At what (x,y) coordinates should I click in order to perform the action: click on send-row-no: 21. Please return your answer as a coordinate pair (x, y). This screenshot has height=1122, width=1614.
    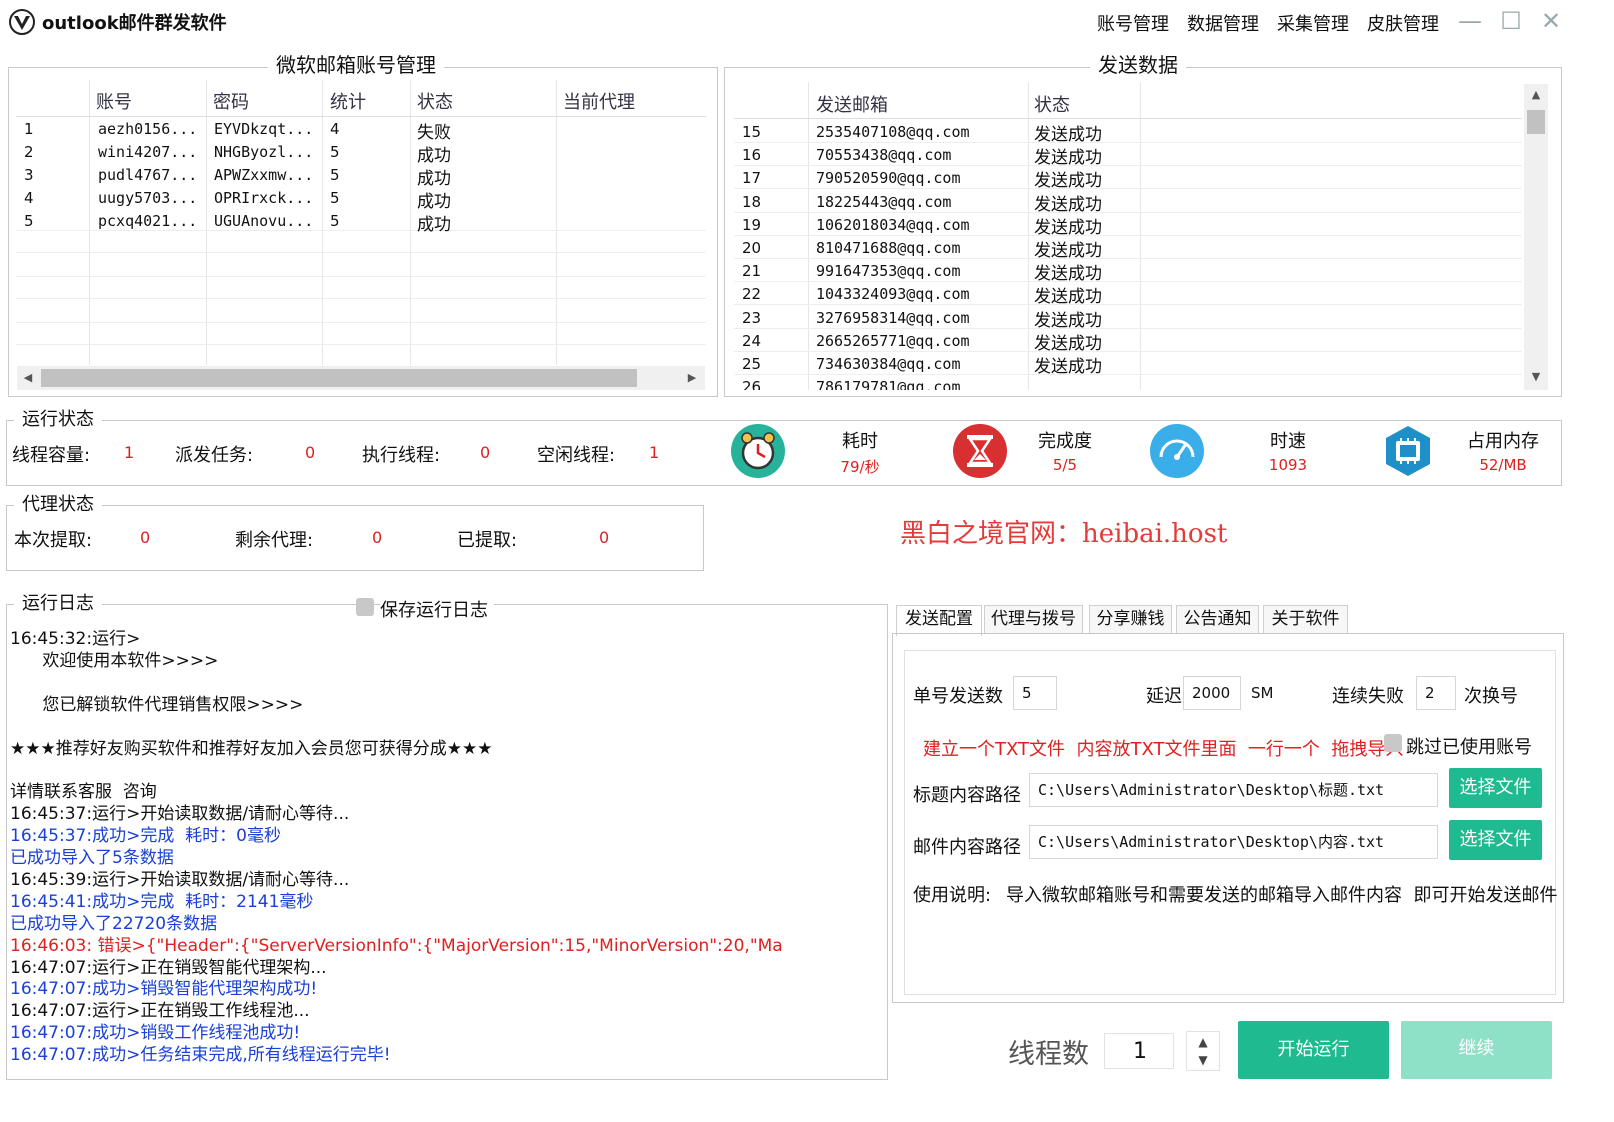
    Looking at the image, I should click on (752, 271).